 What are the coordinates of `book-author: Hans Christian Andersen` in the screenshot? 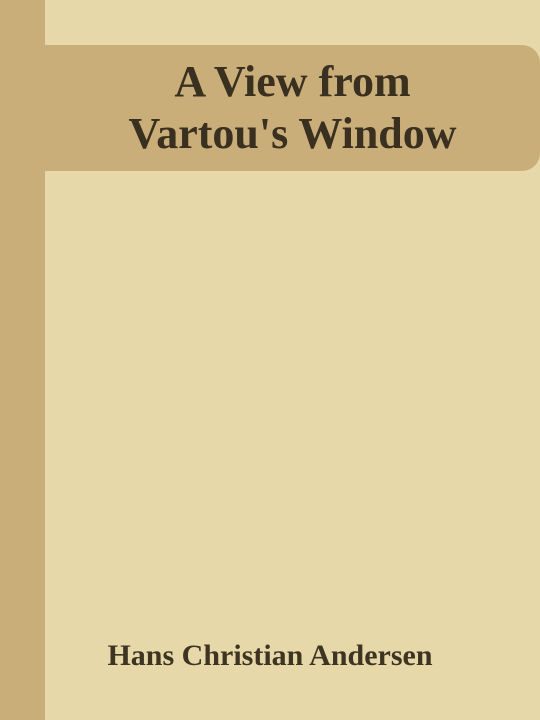 It's located at (270, 655).